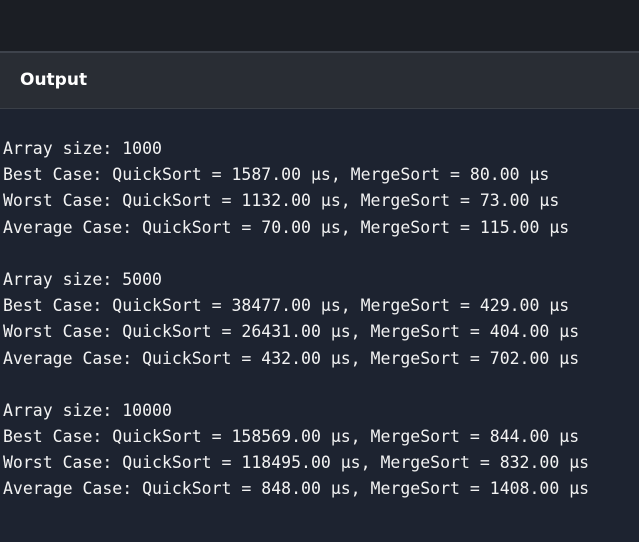  Describe the element at coordinates (54, 80) in the screenshot. I see `output-title: Output` at that location.